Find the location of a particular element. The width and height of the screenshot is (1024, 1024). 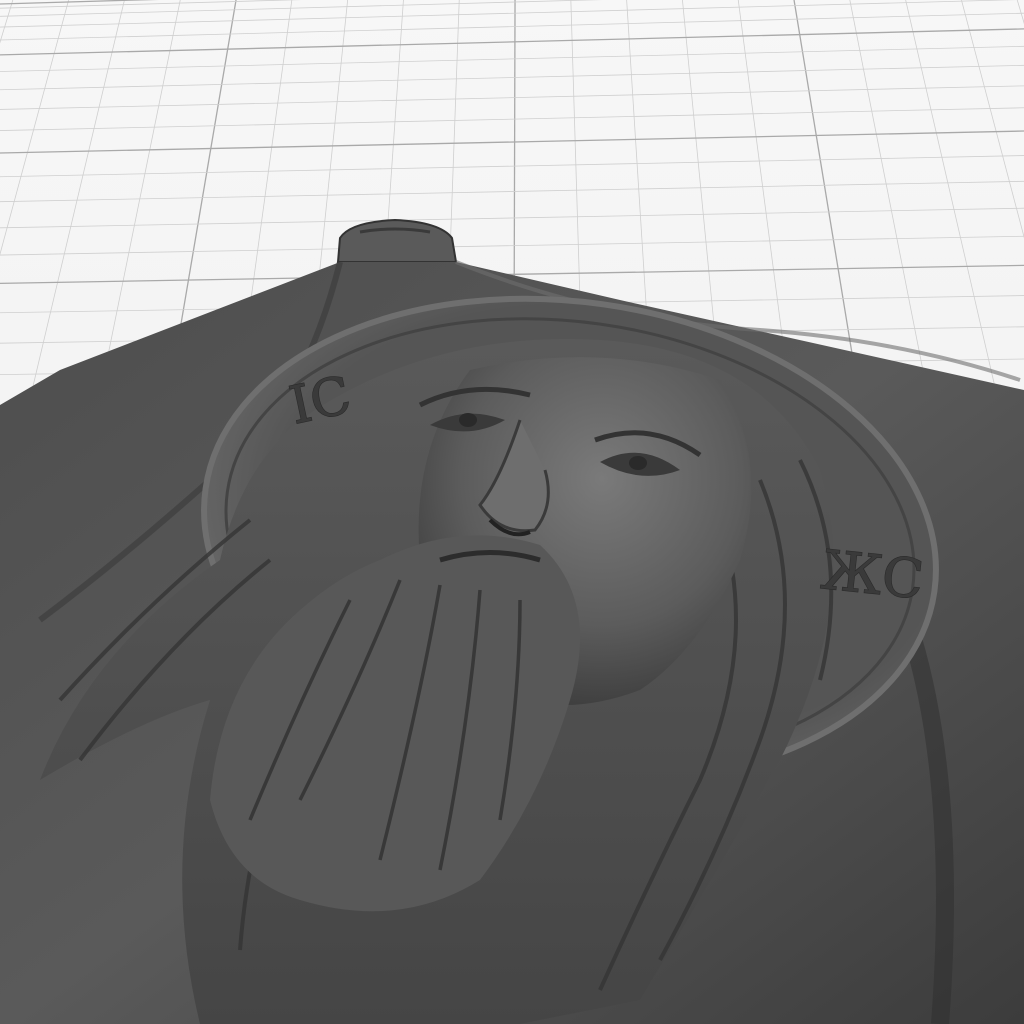

right-eye-pupil is located at coordinates (638, 463).